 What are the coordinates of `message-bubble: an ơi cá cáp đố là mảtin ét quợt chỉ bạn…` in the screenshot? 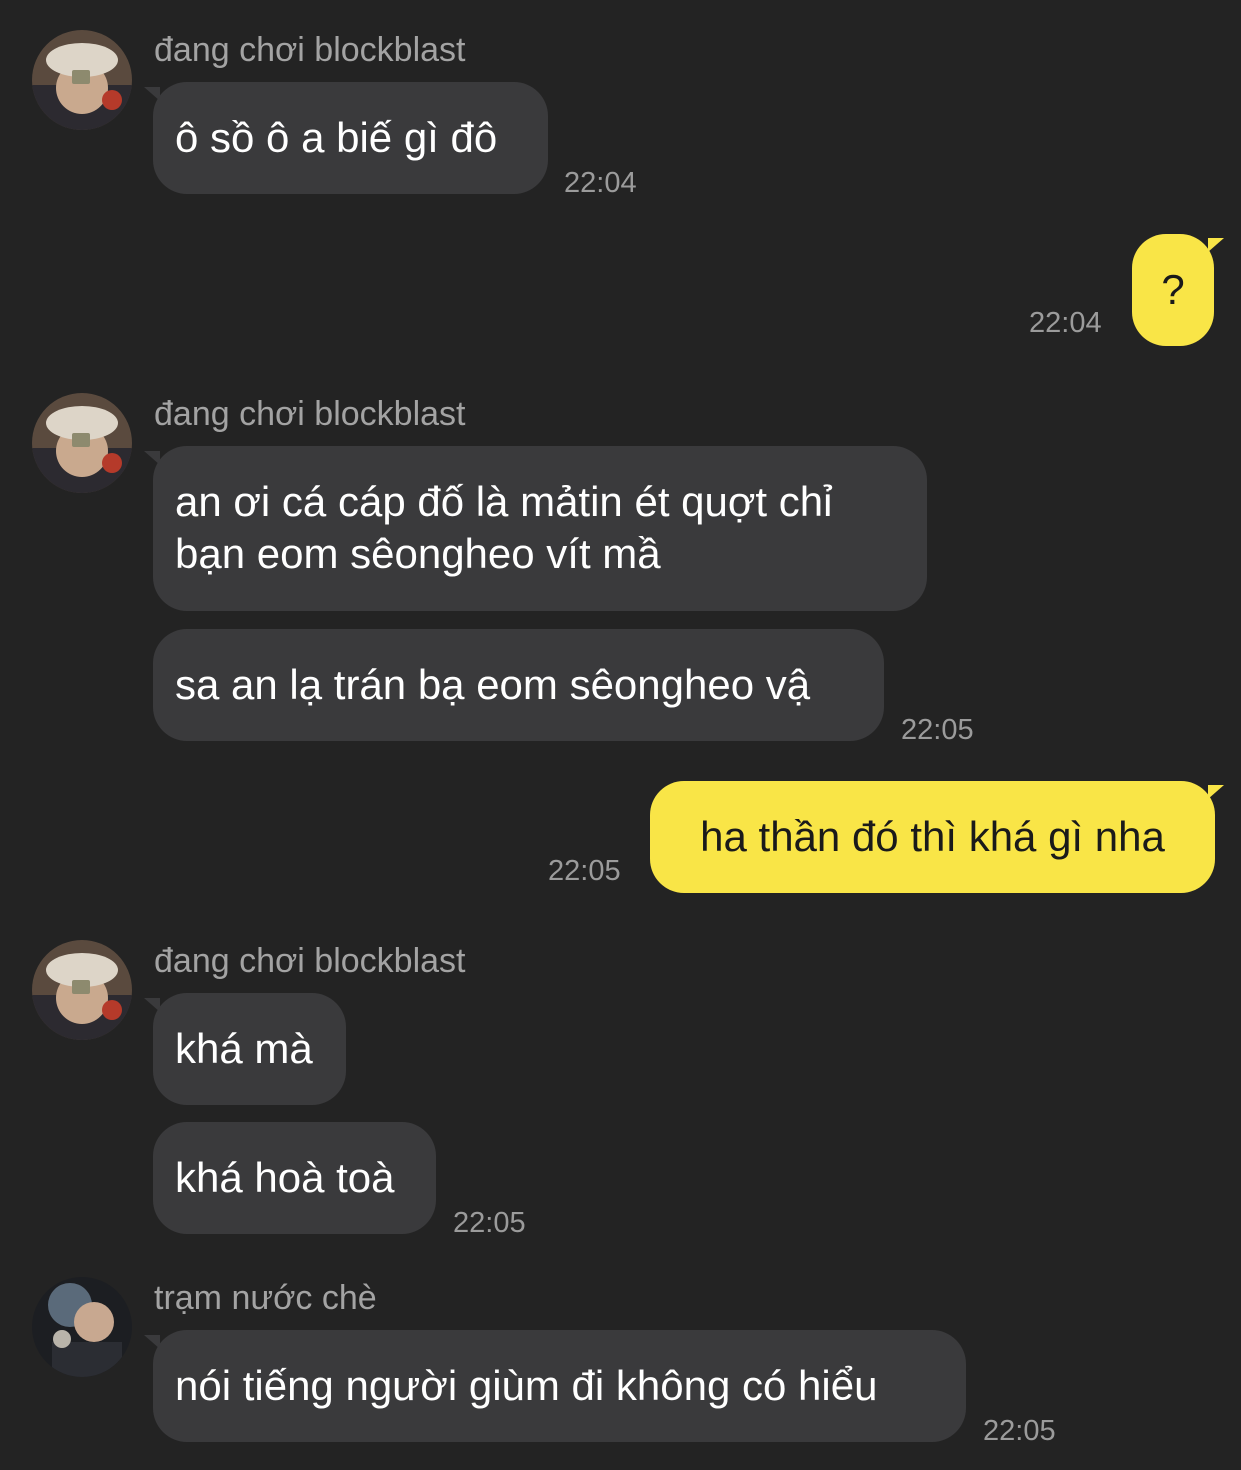 It's located at (540, 528).